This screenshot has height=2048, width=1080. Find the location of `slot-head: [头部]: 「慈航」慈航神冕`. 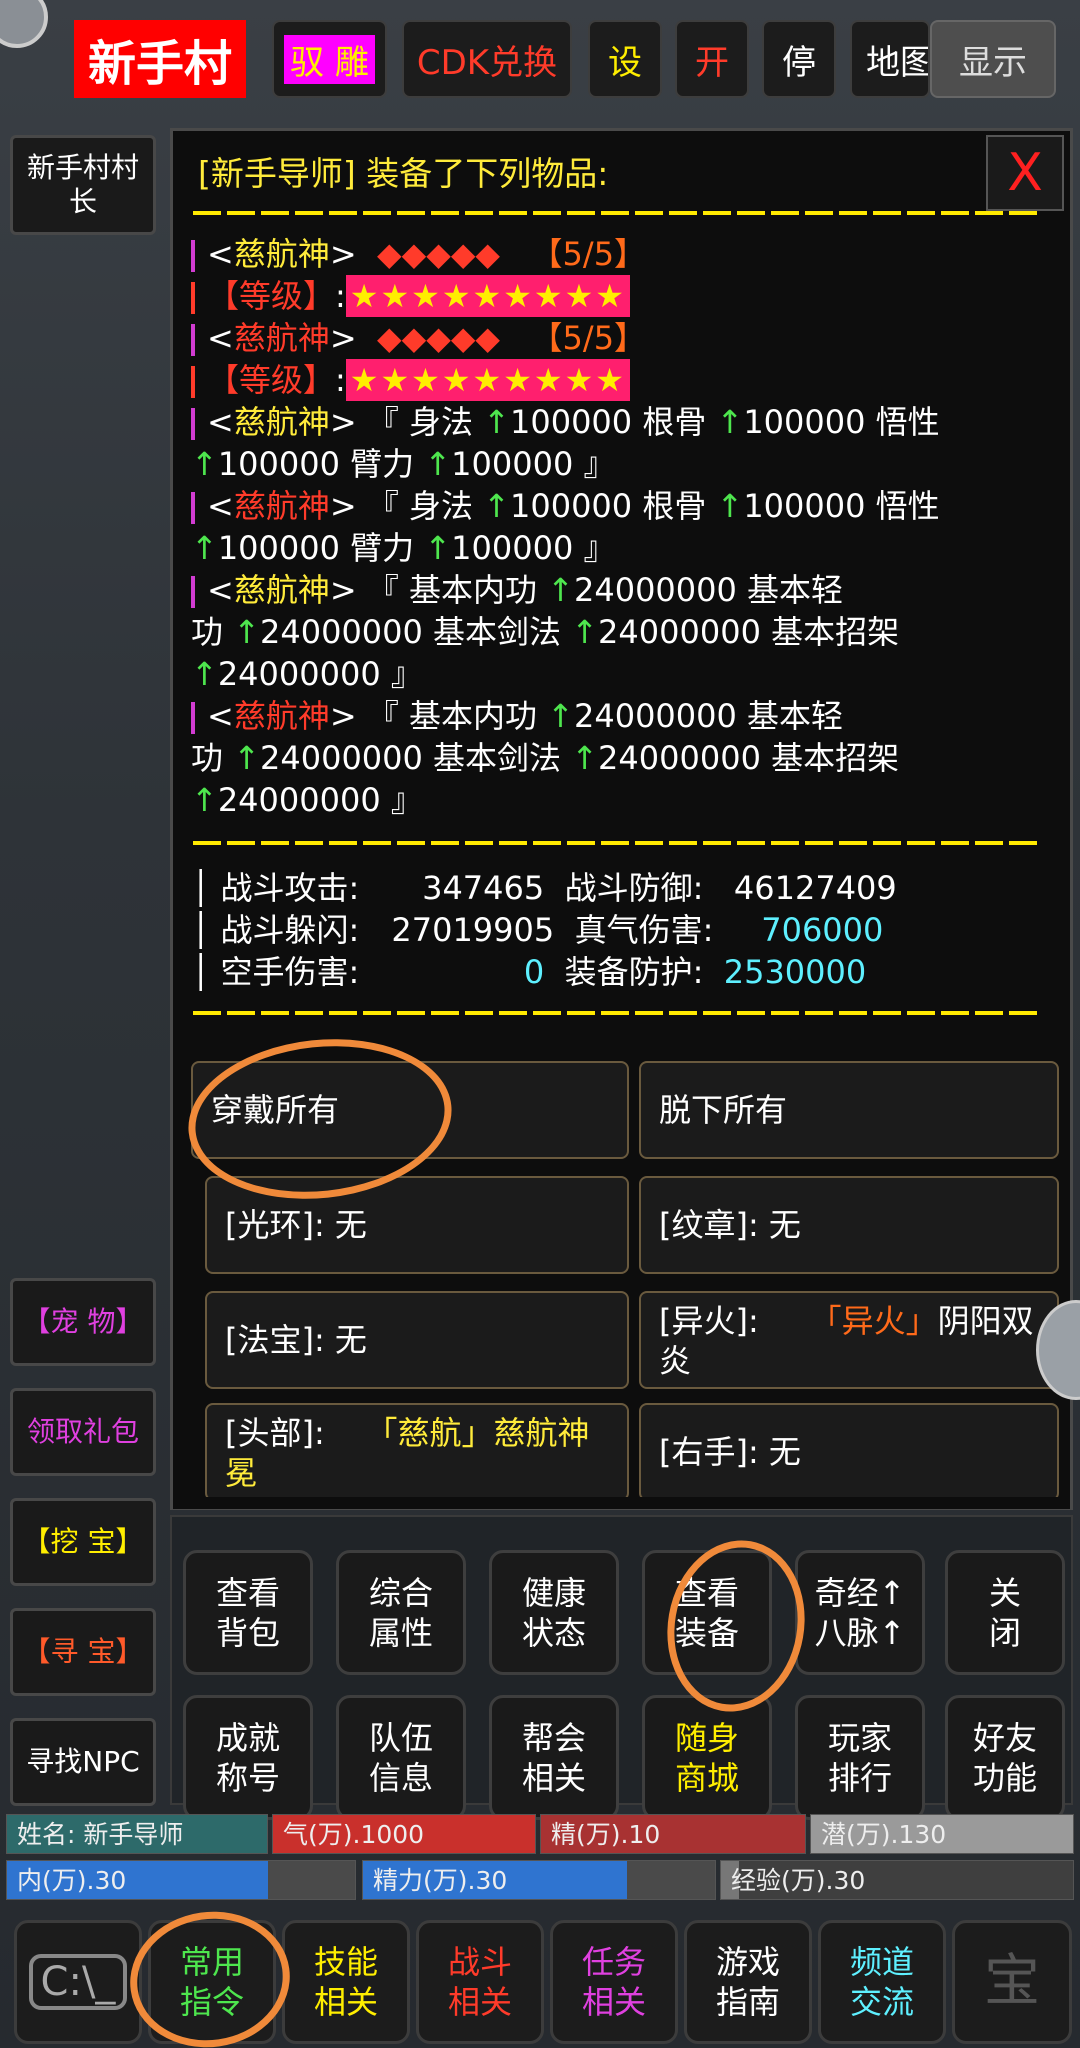

slot-head: [头部]: 「慈航」慈航神冕 is located at coordinates (417, 1452).